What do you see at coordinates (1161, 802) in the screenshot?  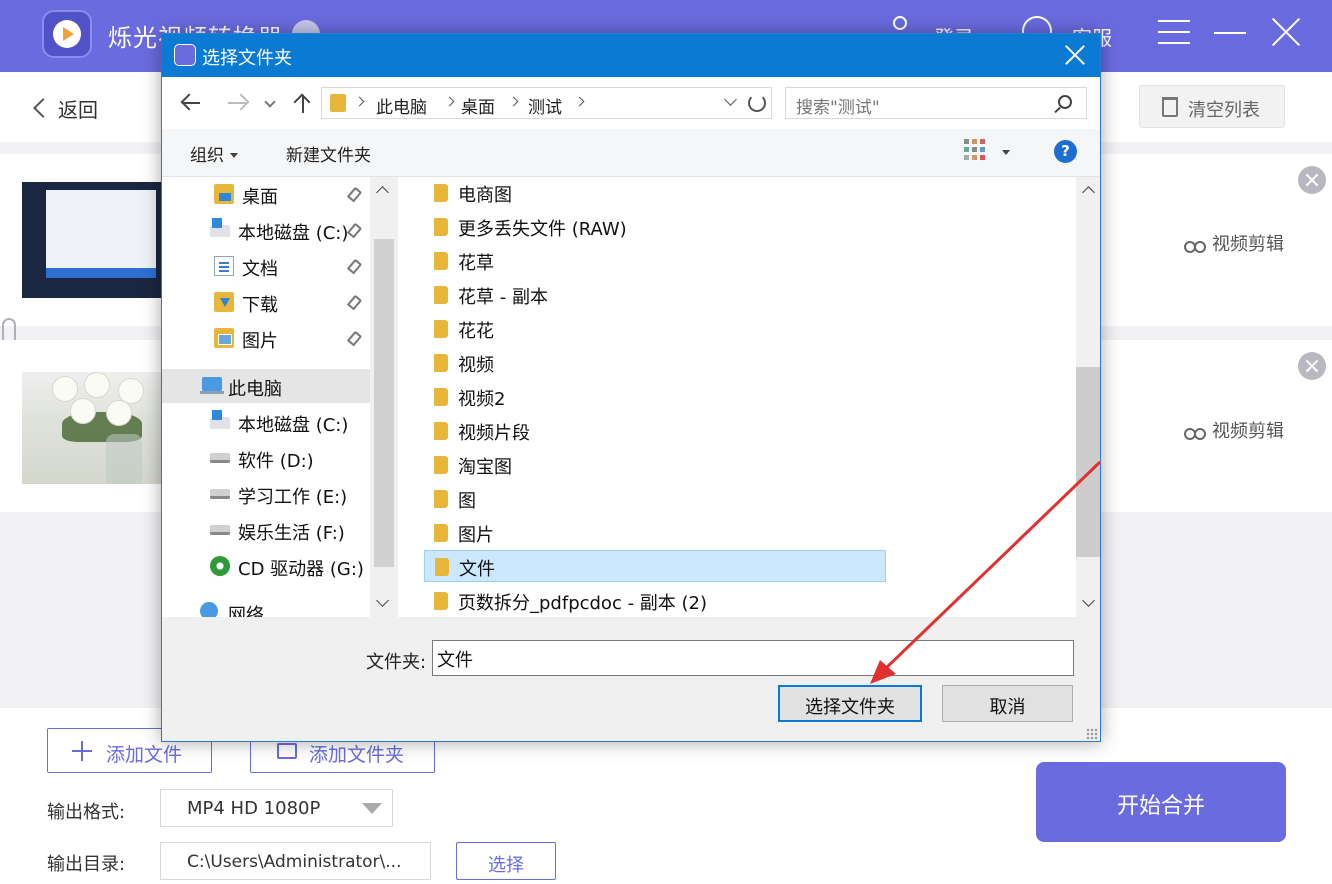 I see `start-merge-button: 开始合并` at bounding box center [1161, 802].